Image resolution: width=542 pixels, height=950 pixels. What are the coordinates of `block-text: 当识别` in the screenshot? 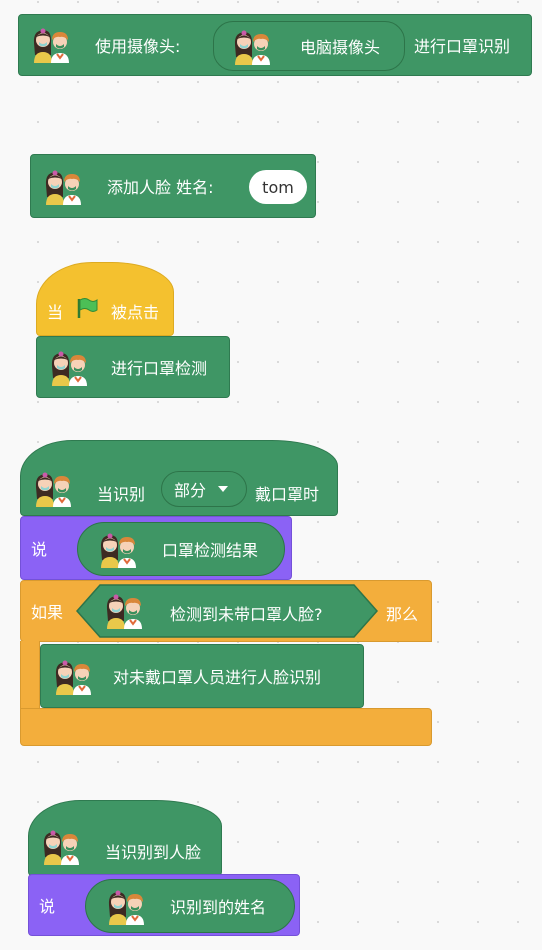 It's located at (121, 494).